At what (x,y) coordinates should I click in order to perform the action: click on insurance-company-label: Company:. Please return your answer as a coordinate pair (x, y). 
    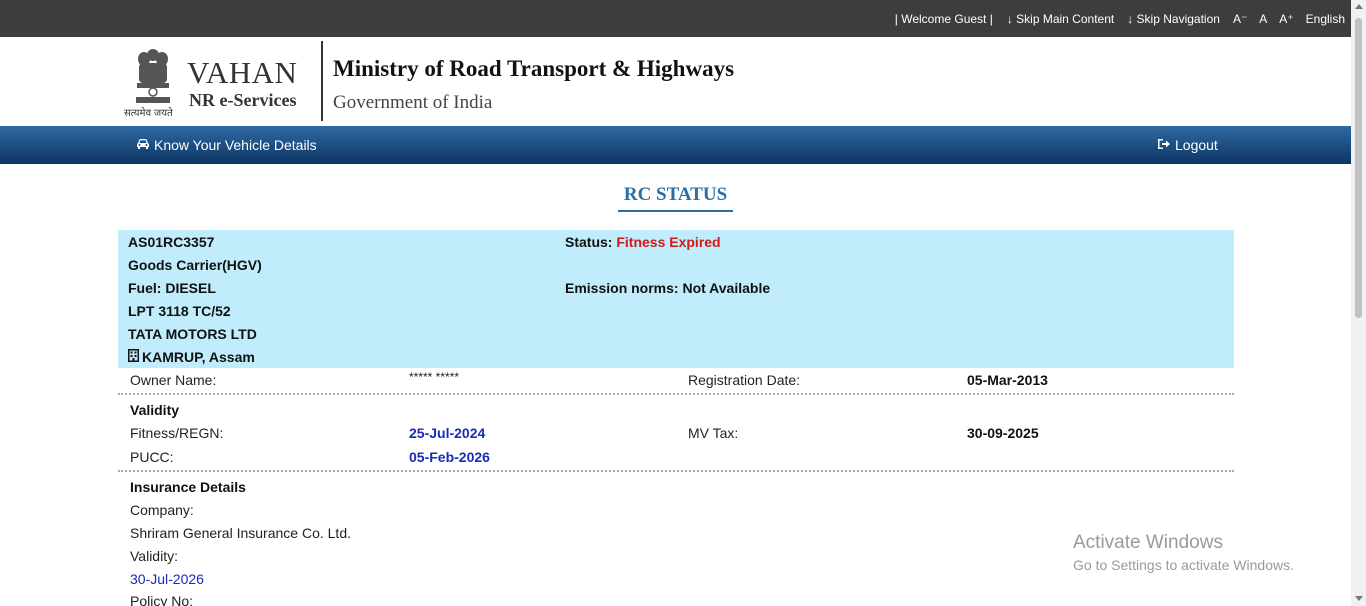
    Looking at the image, I should click on (162, 510).